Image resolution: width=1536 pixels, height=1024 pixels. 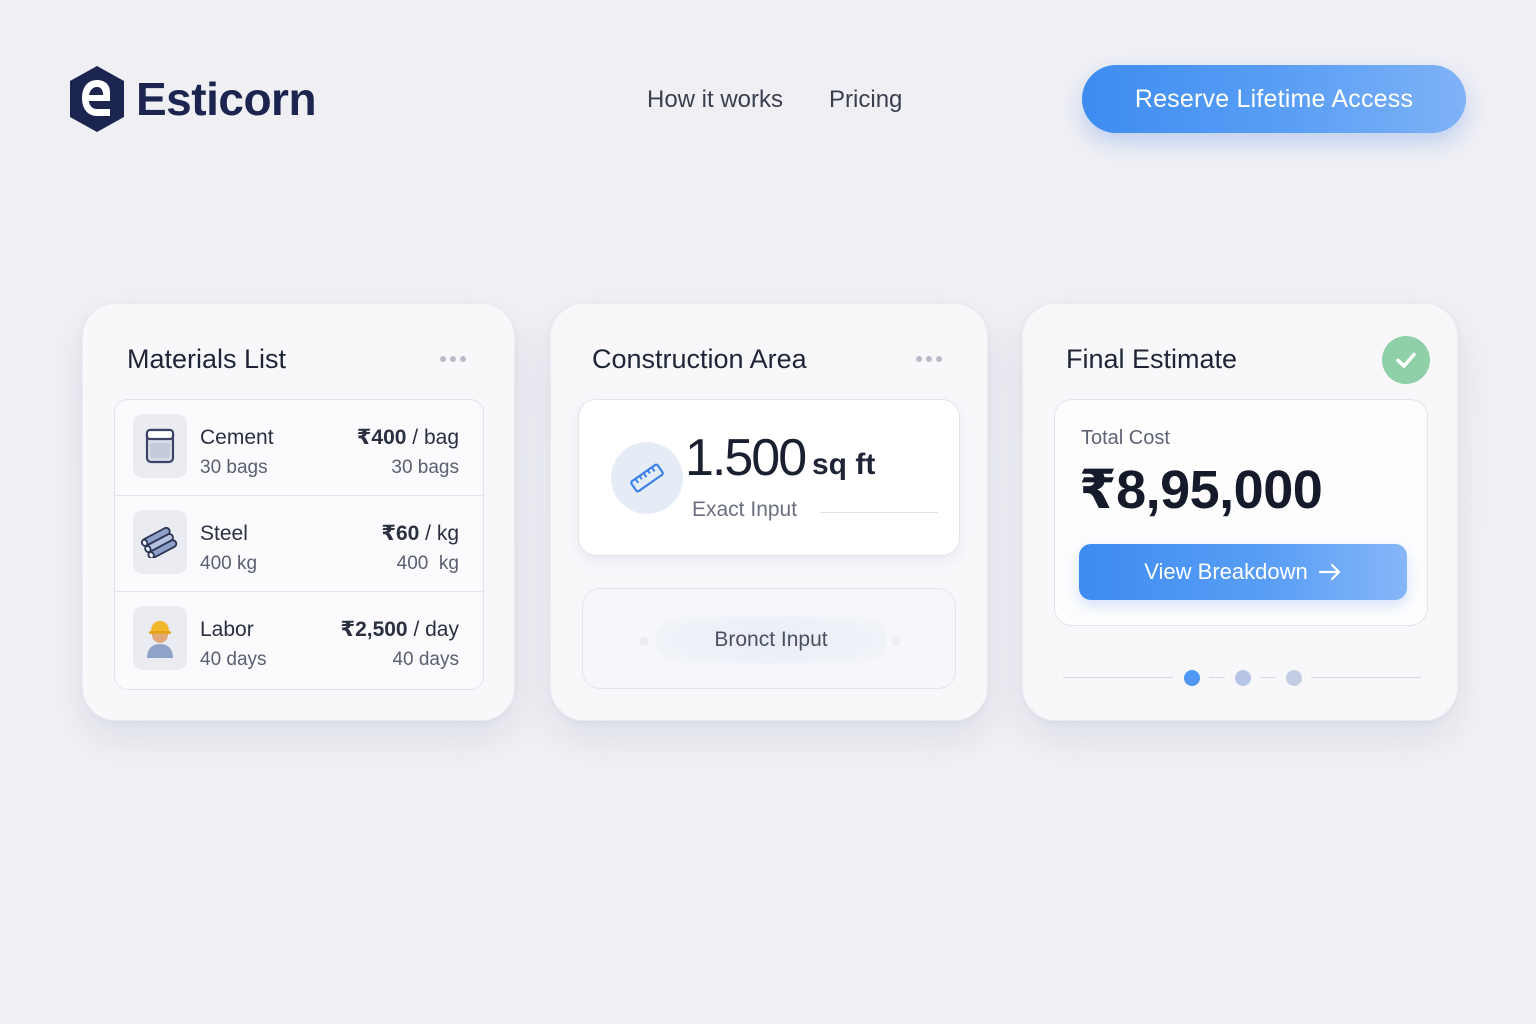 I want to click on material-unit-price: ₹400 / bag, so click(x=407, y=437).